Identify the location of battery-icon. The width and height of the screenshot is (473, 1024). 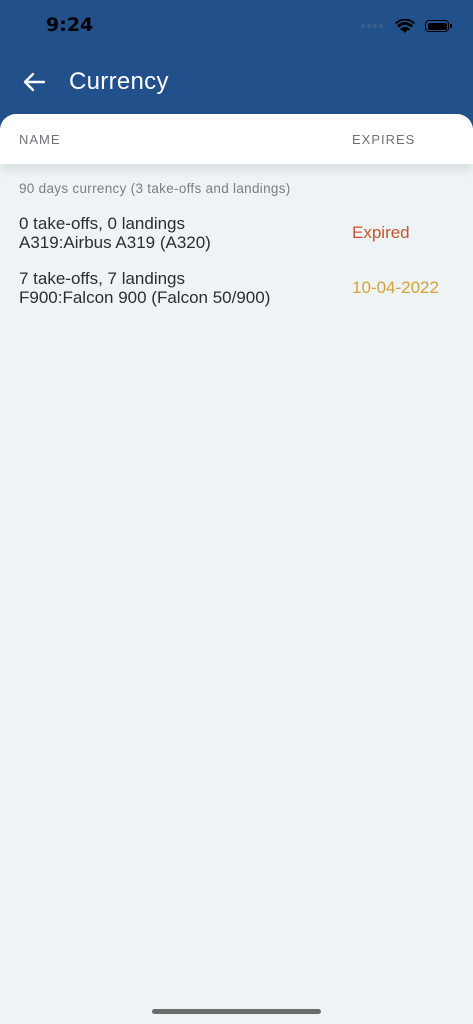
(438, 26).